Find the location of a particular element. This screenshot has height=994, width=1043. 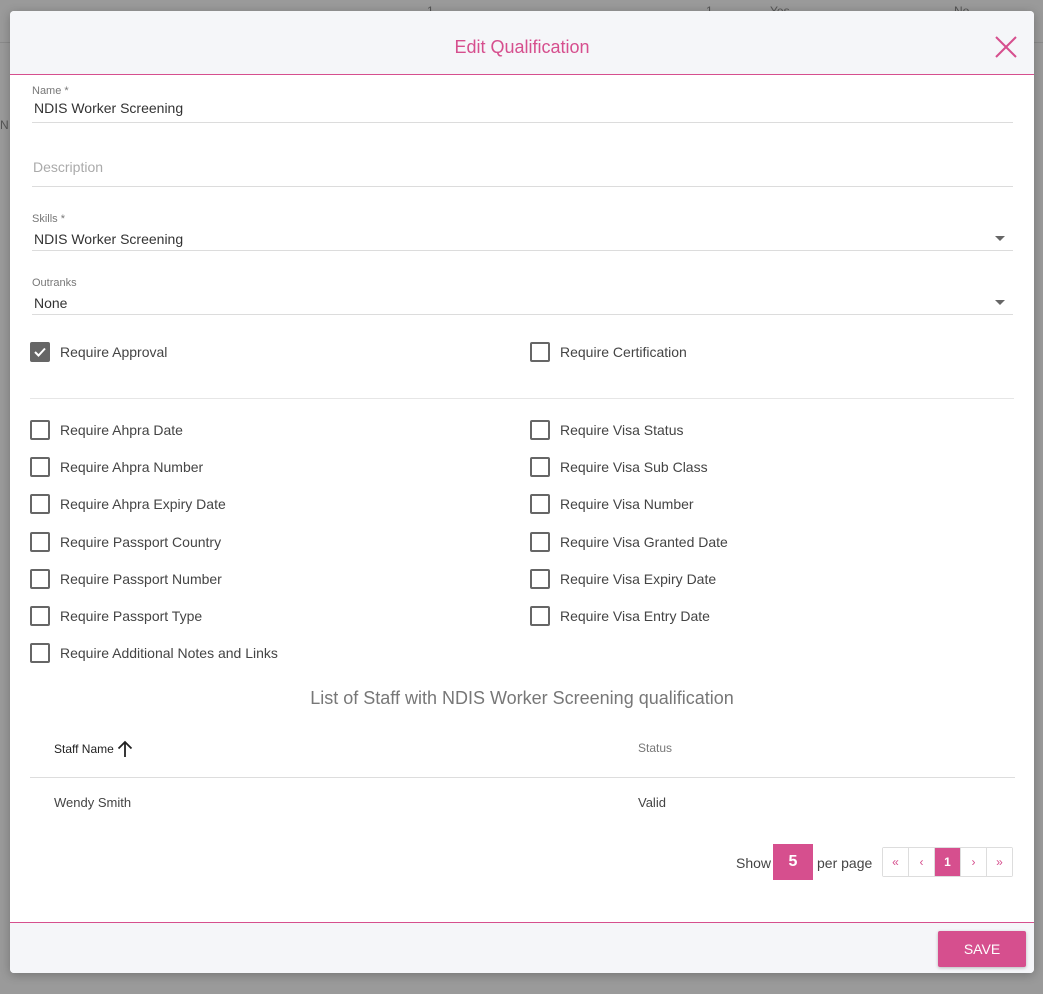

modal-header: Edit Qualification is located at coordinates (522, 43).